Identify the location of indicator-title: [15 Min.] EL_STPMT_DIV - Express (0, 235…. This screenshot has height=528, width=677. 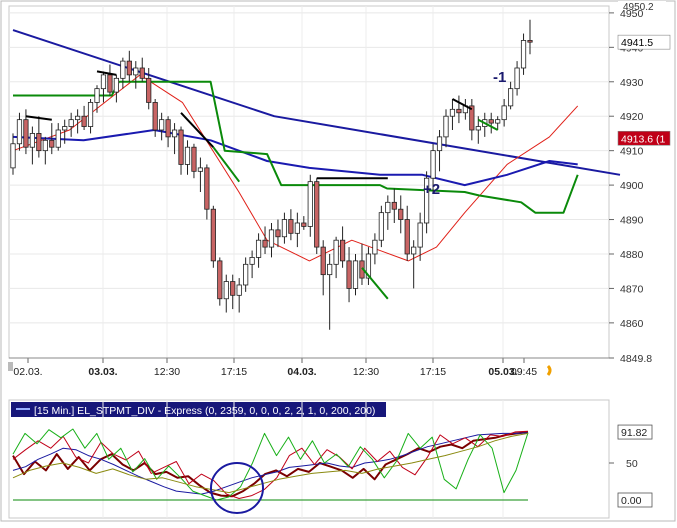
(204, 411).